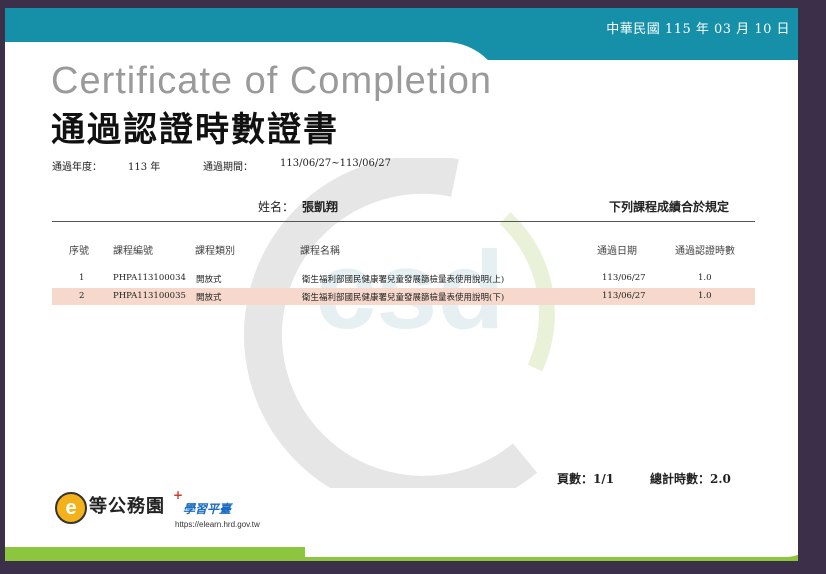 The height and width of the screenshot is (574, 826). I want to click on col-header-index: 序號, so click(79, 251).